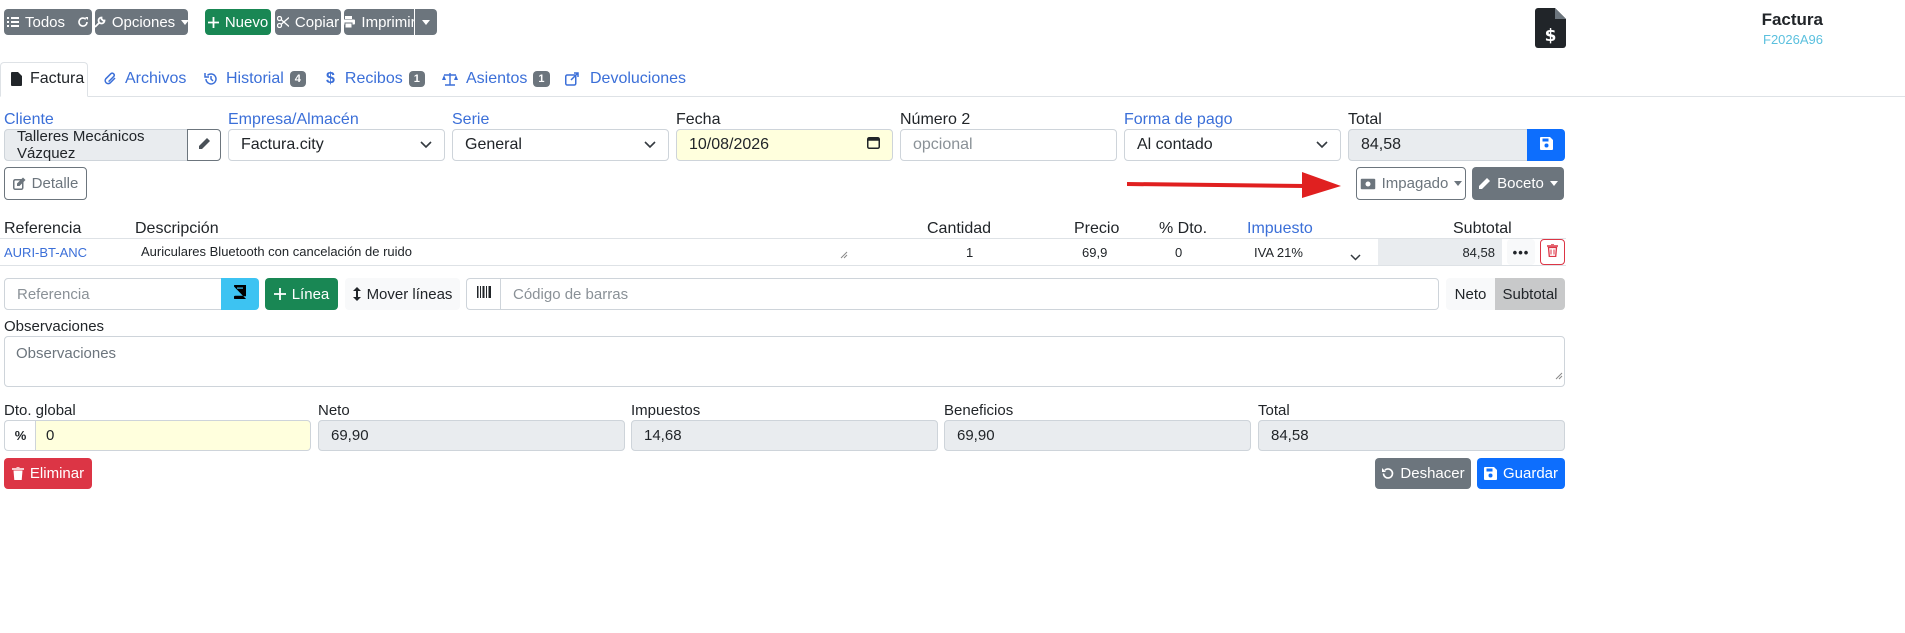 This screenshot has width=1905, height=633. What do you see at coordinates (1008, 145) in the screenshot?
I see `number2-input: opcional` at bounding box center [1008, 145].